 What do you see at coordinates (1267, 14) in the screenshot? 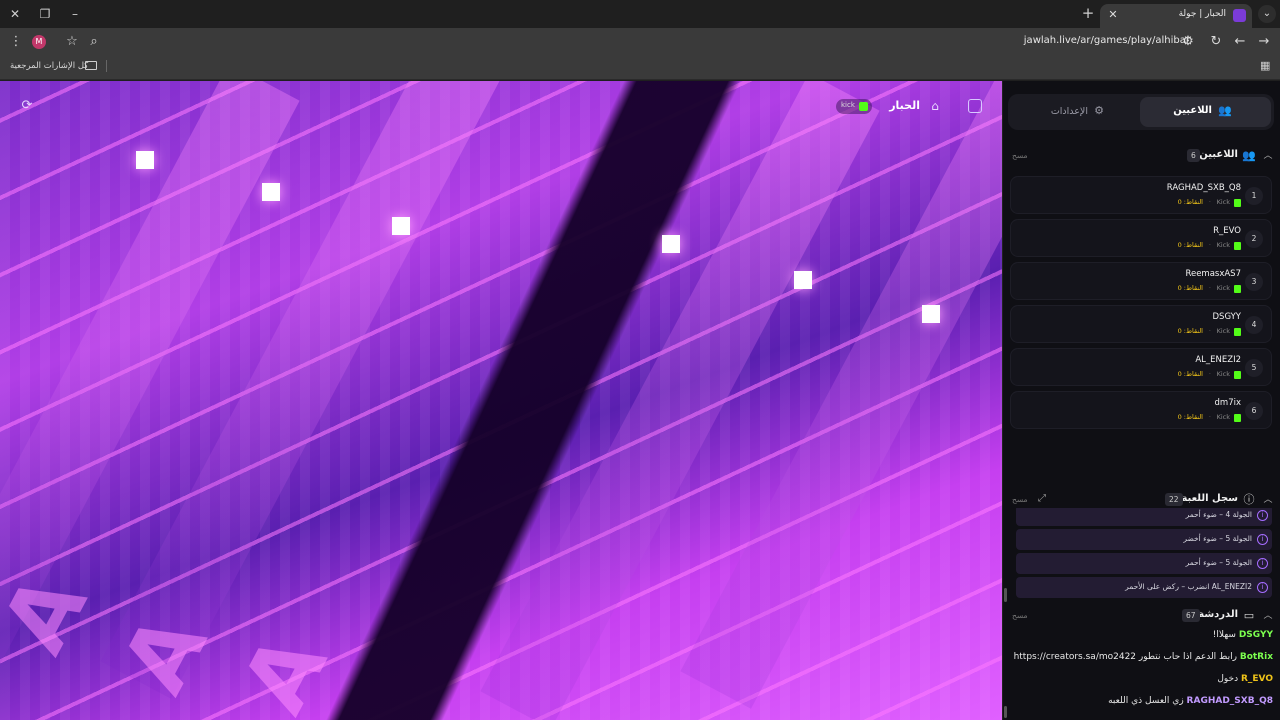
I see `tab-search-icon: ⌄` at bounding box center [1267, 14].